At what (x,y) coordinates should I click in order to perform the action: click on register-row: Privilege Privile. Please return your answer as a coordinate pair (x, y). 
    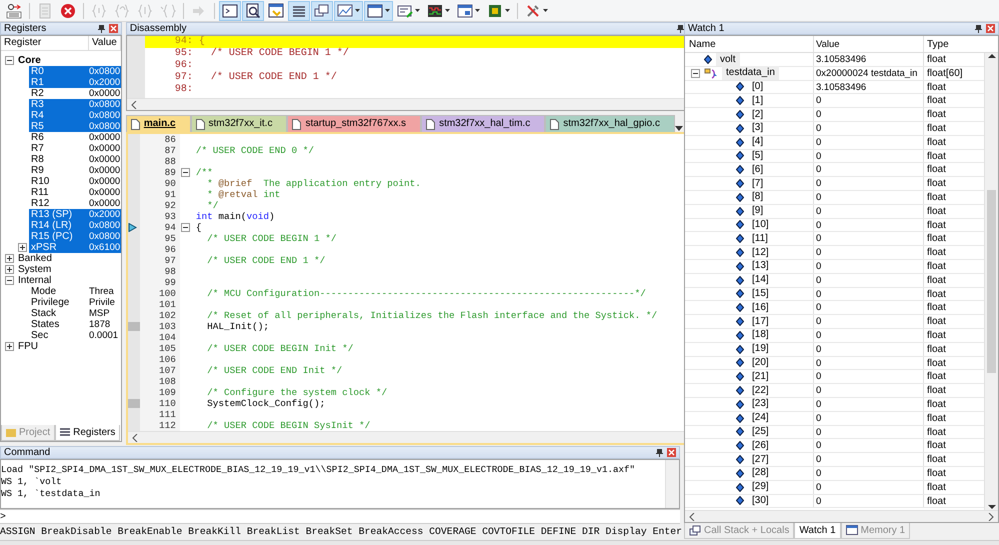
    Looking at the image, I should click on (75, 302).